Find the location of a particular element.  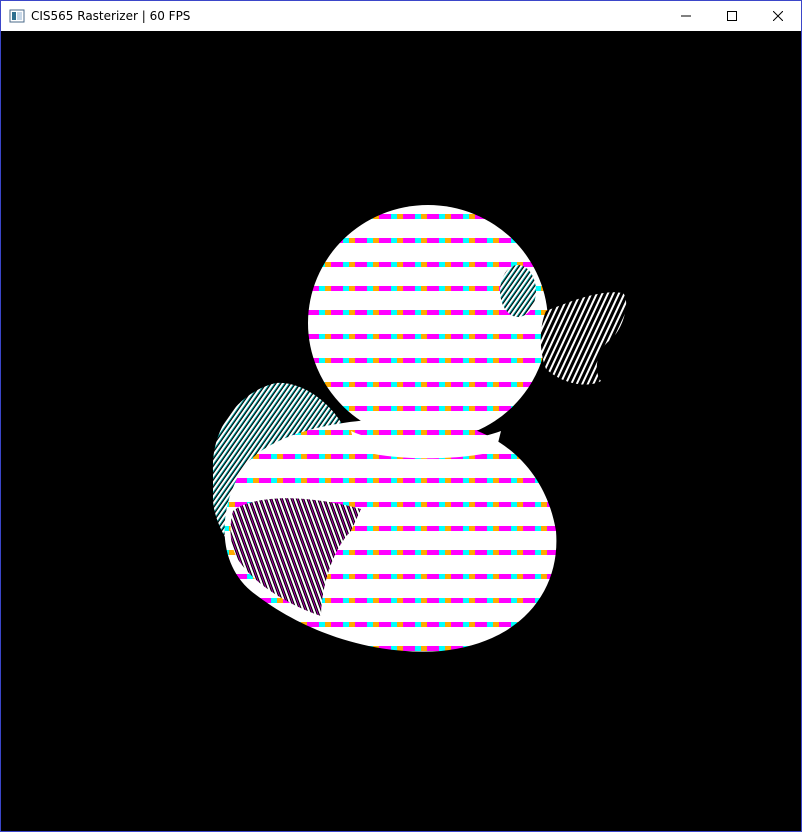

app-icon is located at coordinates (17, 16).